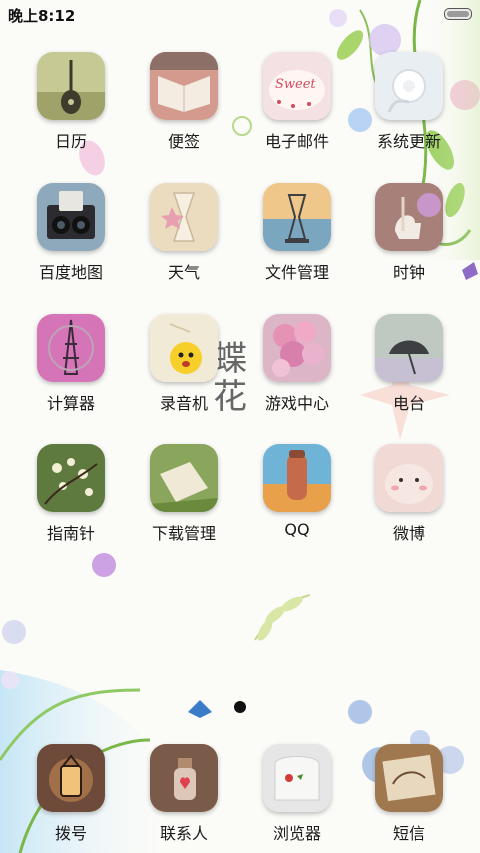  What do you see at coordinates (409, 478) in the screenshot?
I see `cute-face-photo-icon` at bounding box center [409, 478].